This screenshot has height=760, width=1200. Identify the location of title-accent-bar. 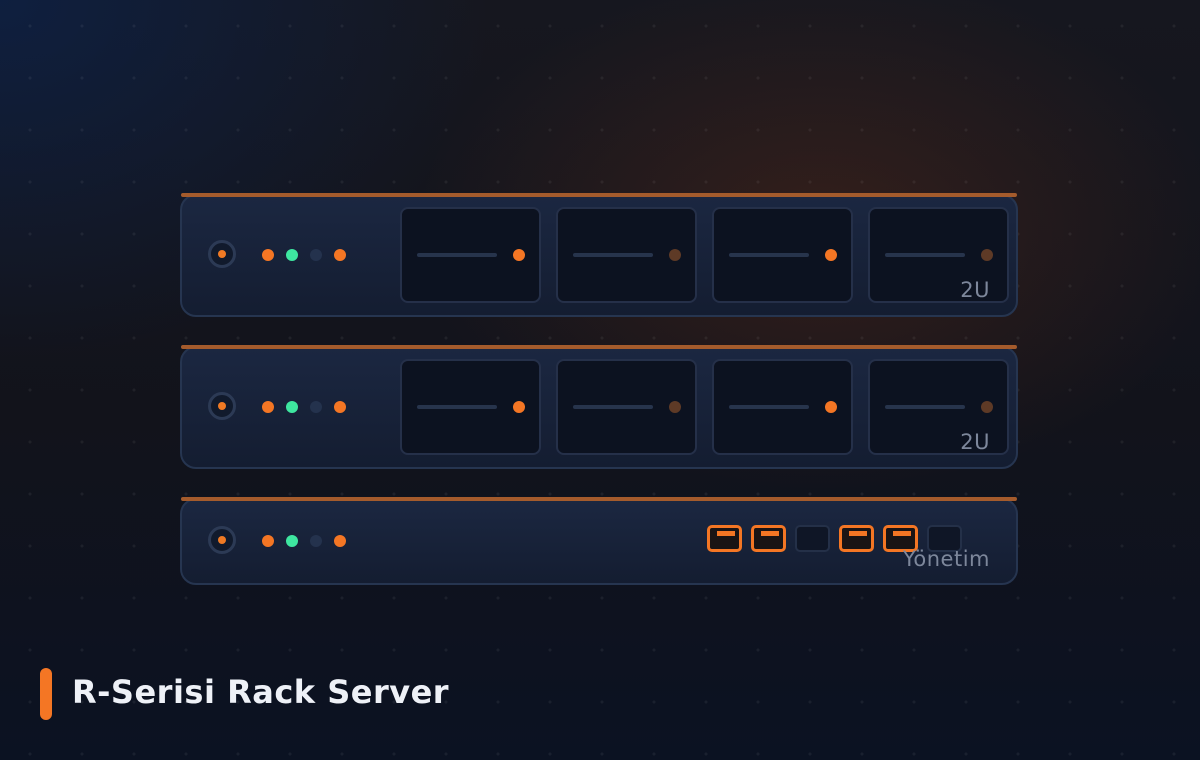
(46, 694).